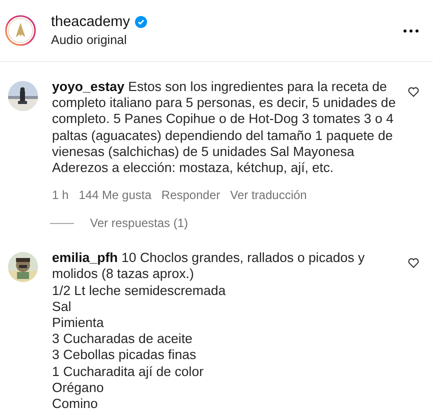  I want to click on more-options-icon, so click(411, 30).